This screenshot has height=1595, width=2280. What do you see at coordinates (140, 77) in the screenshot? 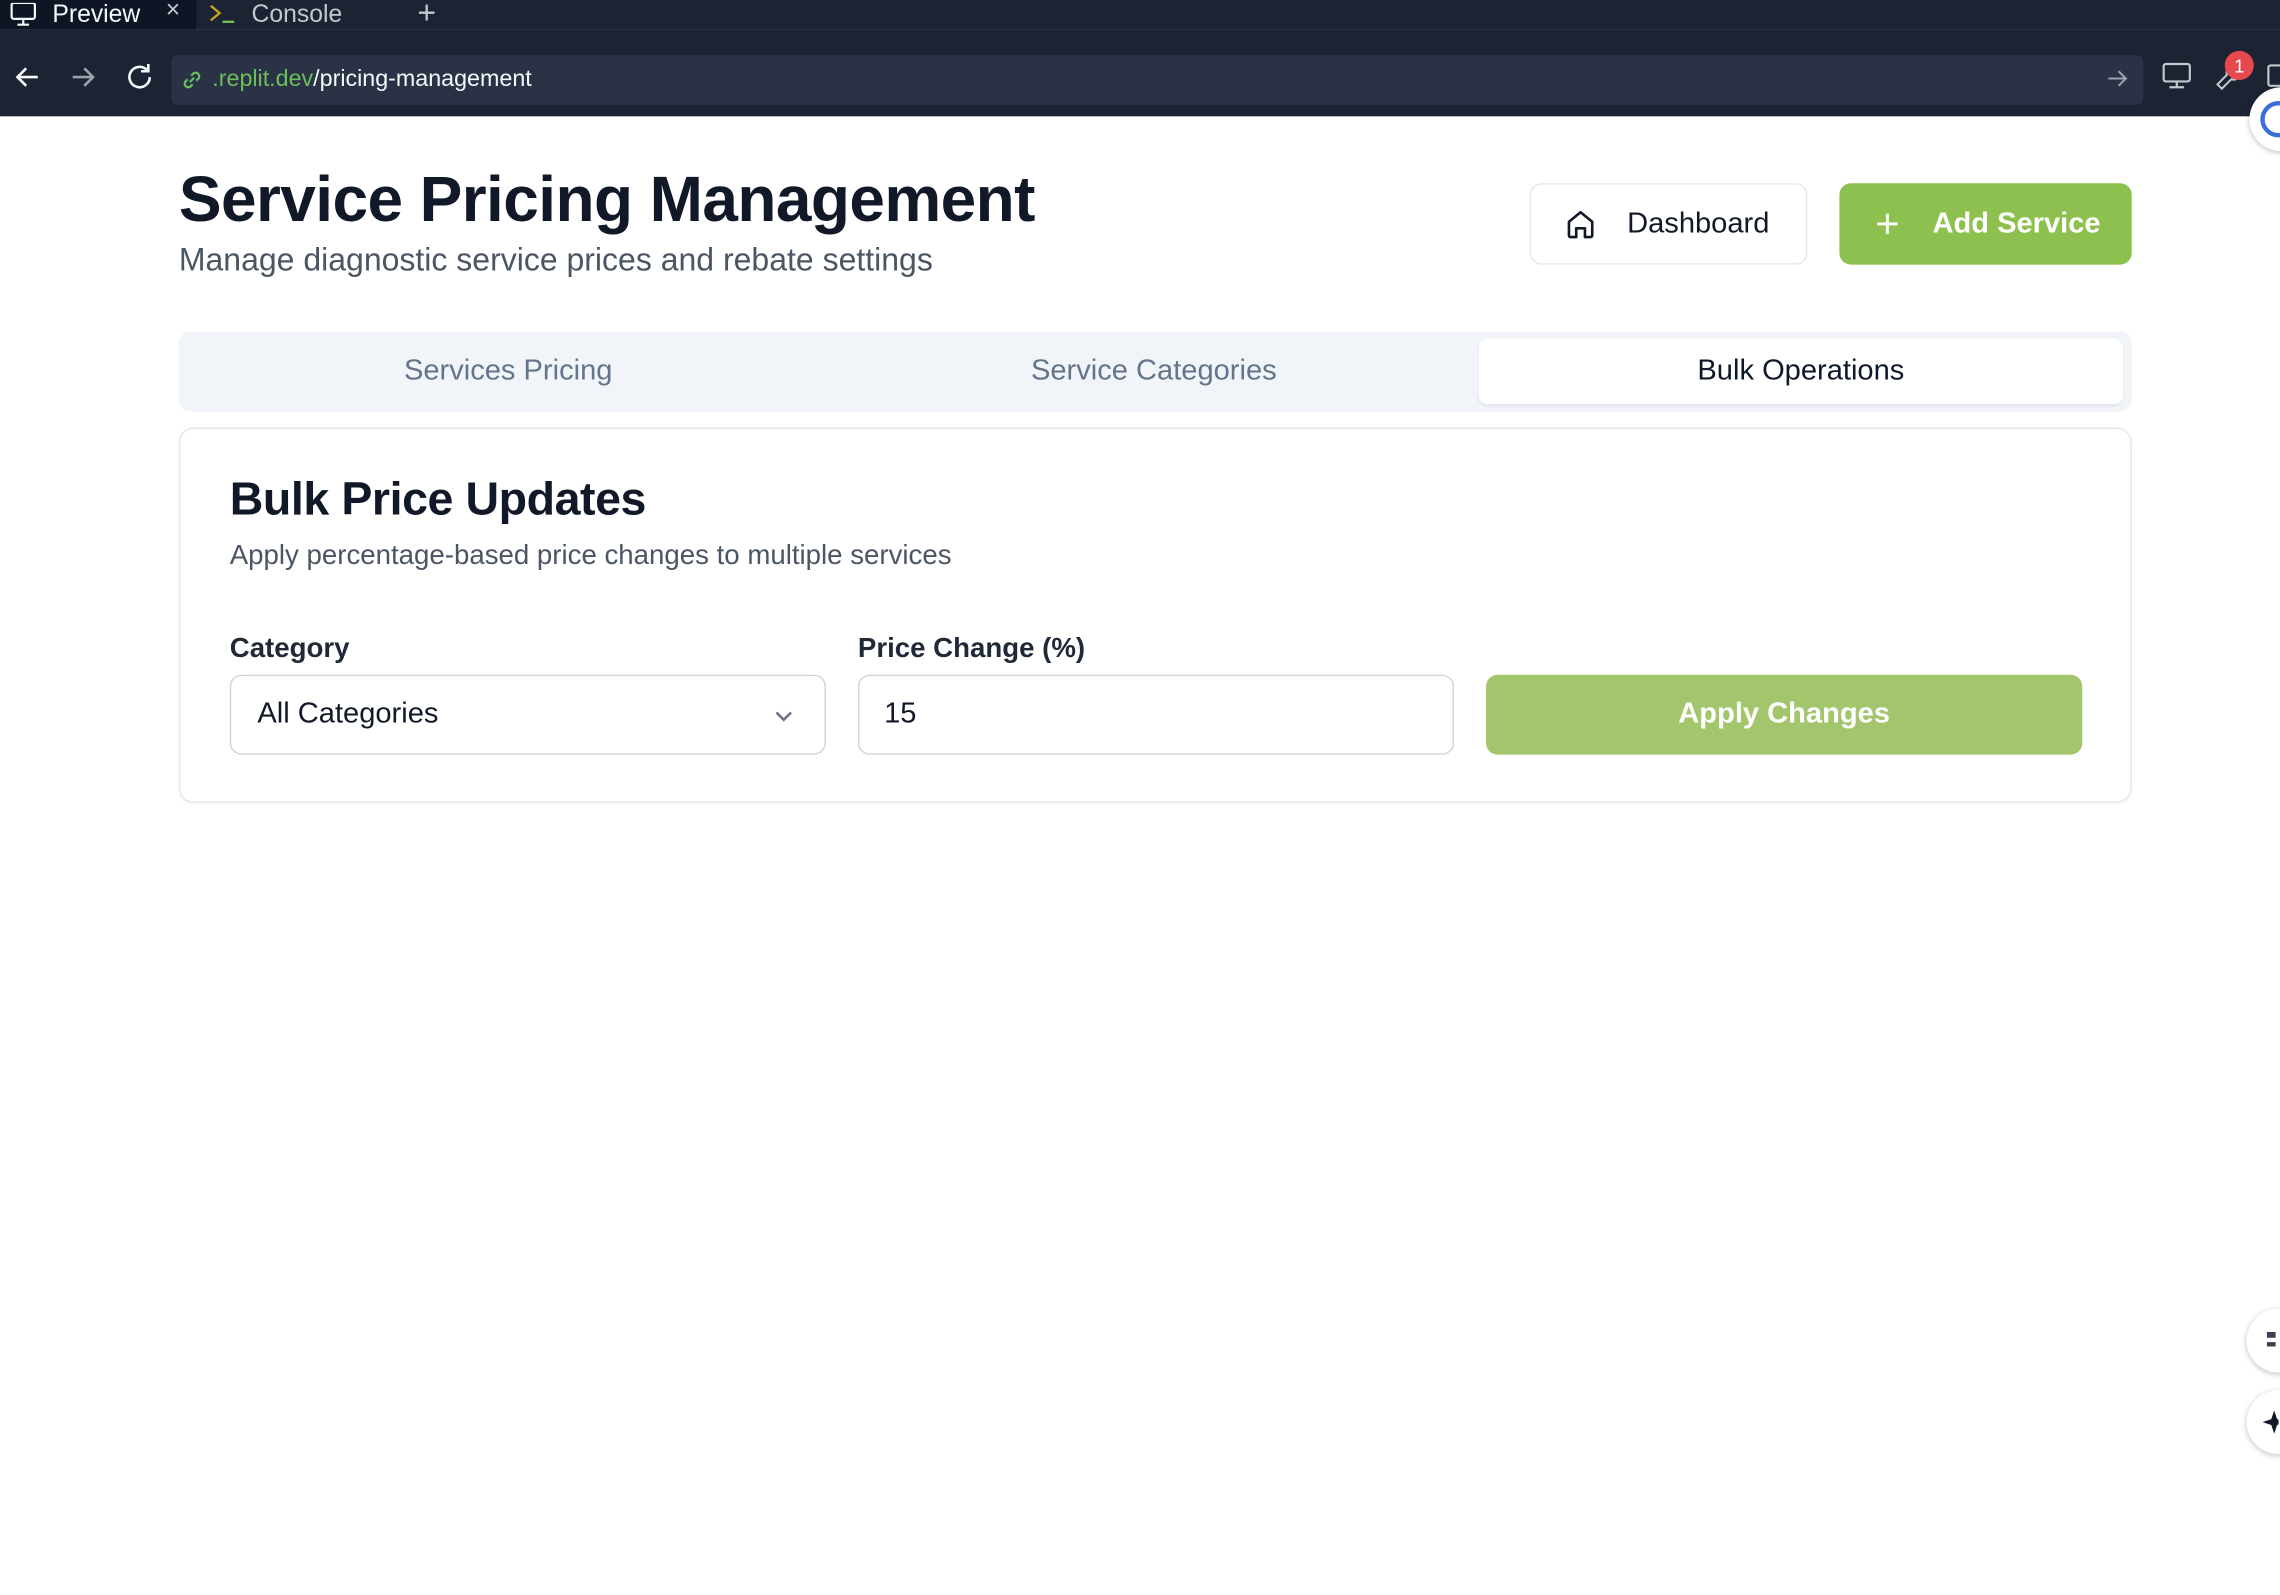
I see `reload-icon` at bounding box center [140, 77].